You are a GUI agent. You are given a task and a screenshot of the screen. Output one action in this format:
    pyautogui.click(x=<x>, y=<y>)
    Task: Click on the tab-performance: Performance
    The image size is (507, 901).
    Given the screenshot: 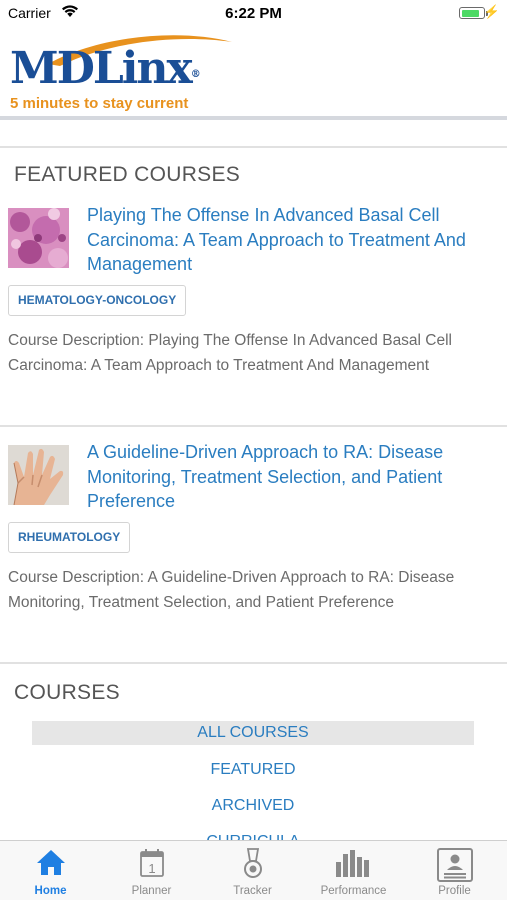 What is the action you would take?
    pyautogui.click(x=353, y=871)
    